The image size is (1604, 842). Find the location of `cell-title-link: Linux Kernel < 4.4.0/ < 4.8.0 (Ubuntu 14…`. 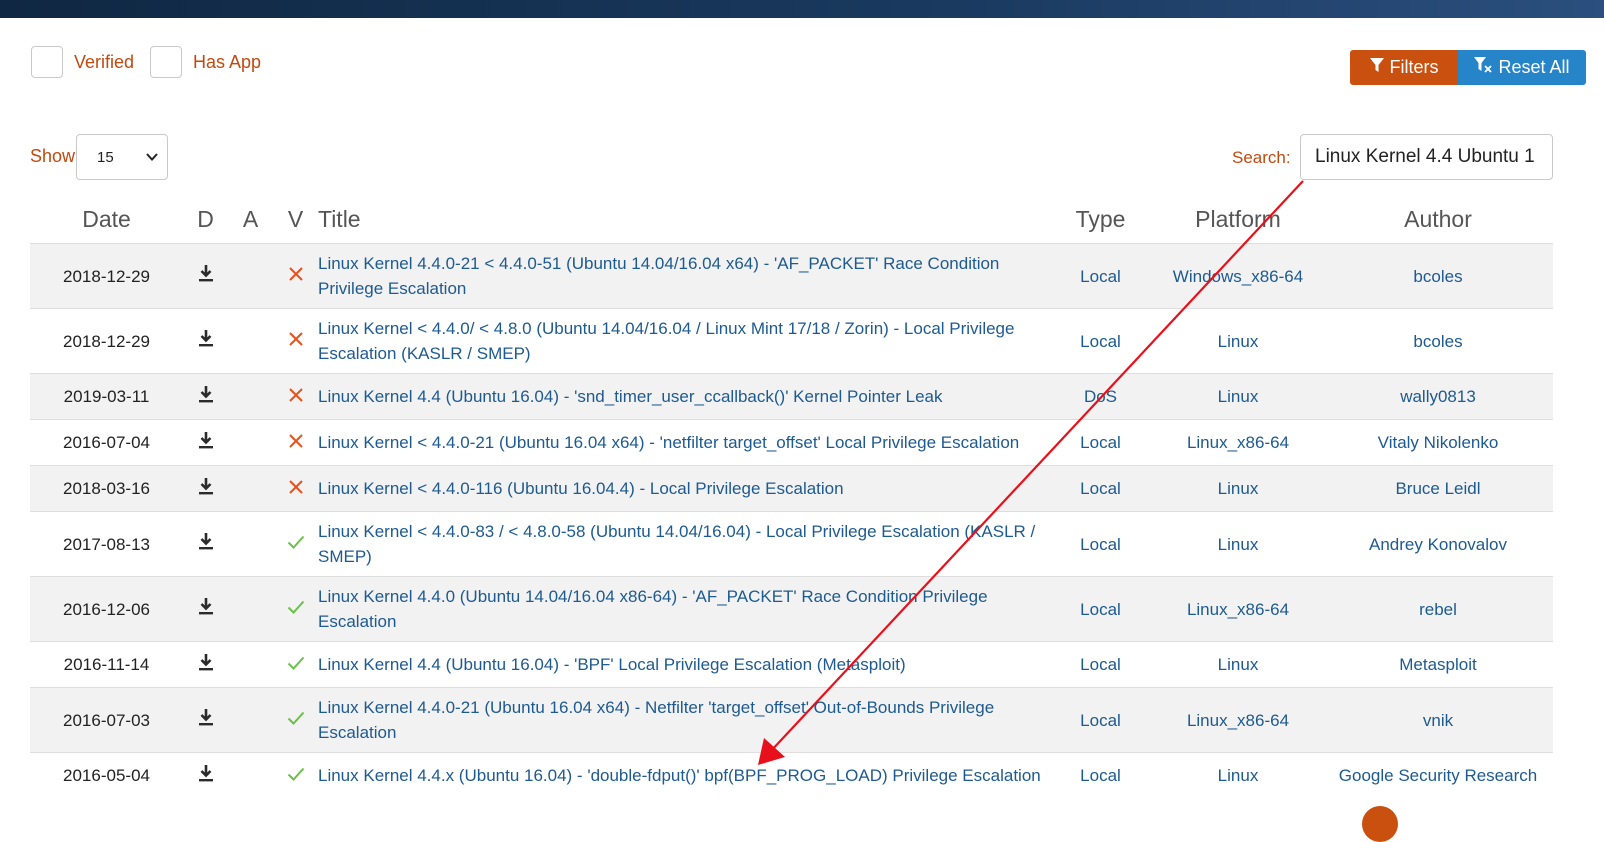

cell-title-link: Linux Kernel < 4.4.0/ < 4.8.0 (Ubuntu 14… is located at coordinates (666, 341).